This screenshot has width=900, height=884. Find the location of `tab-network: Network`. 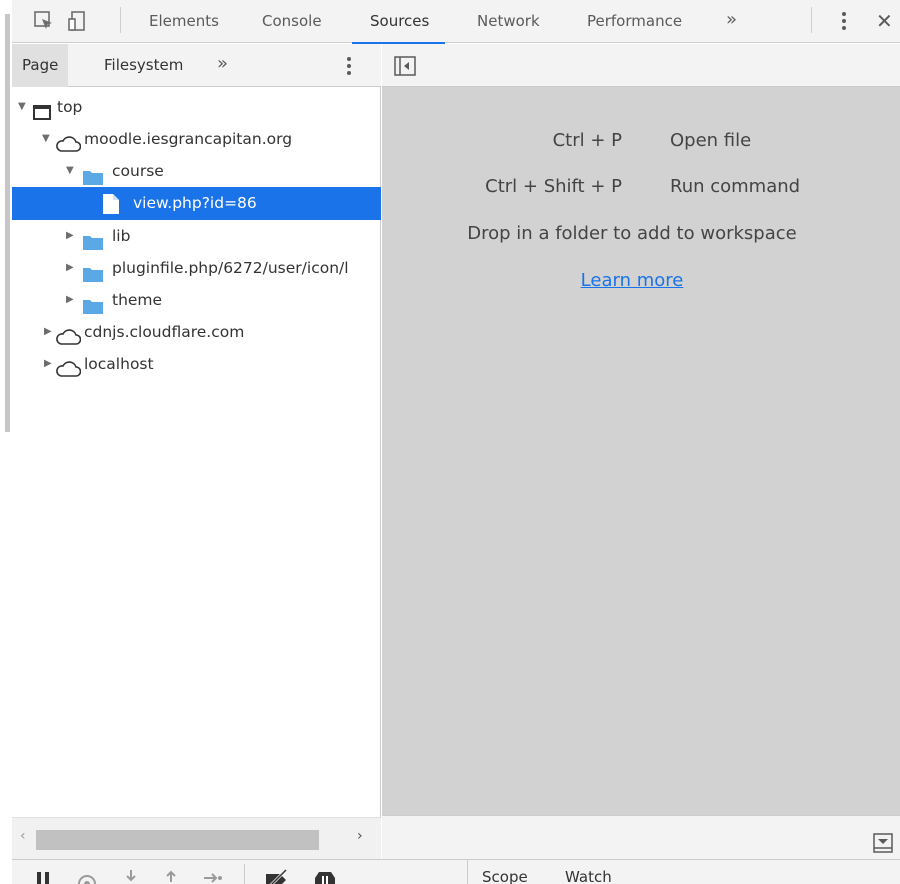

tab-network: Network is located at coordinates (508, 21).